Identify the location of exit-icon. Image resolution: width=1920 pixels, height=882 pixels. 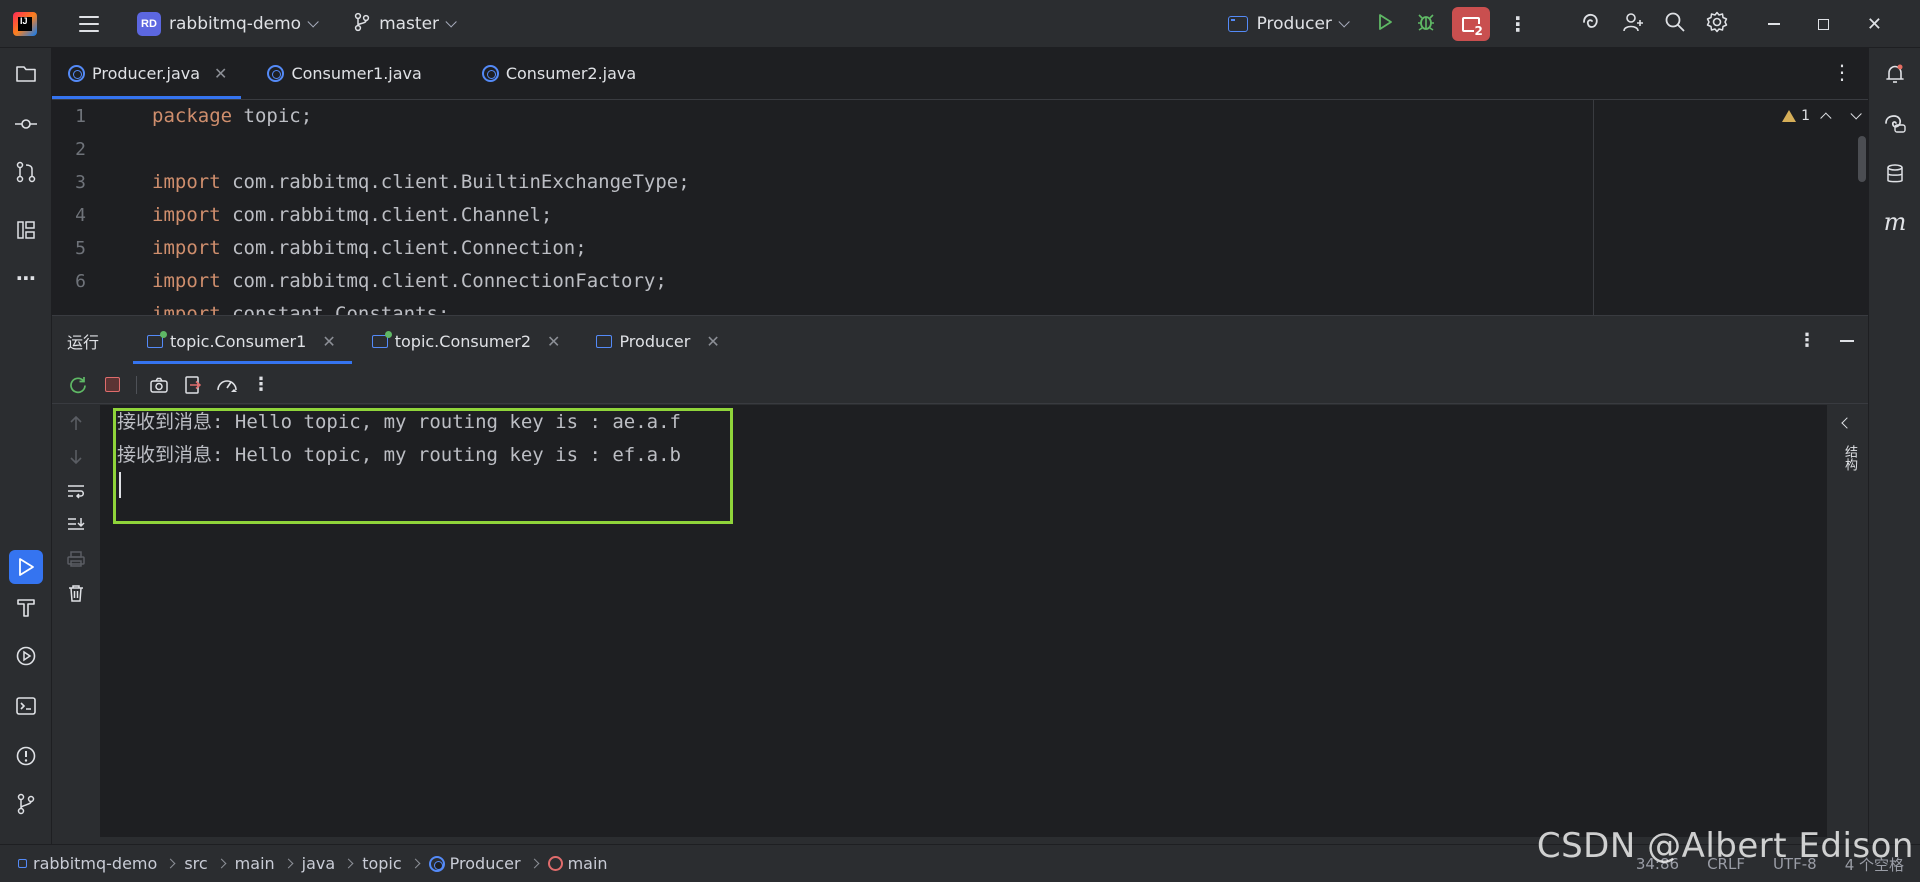
(193, 385).